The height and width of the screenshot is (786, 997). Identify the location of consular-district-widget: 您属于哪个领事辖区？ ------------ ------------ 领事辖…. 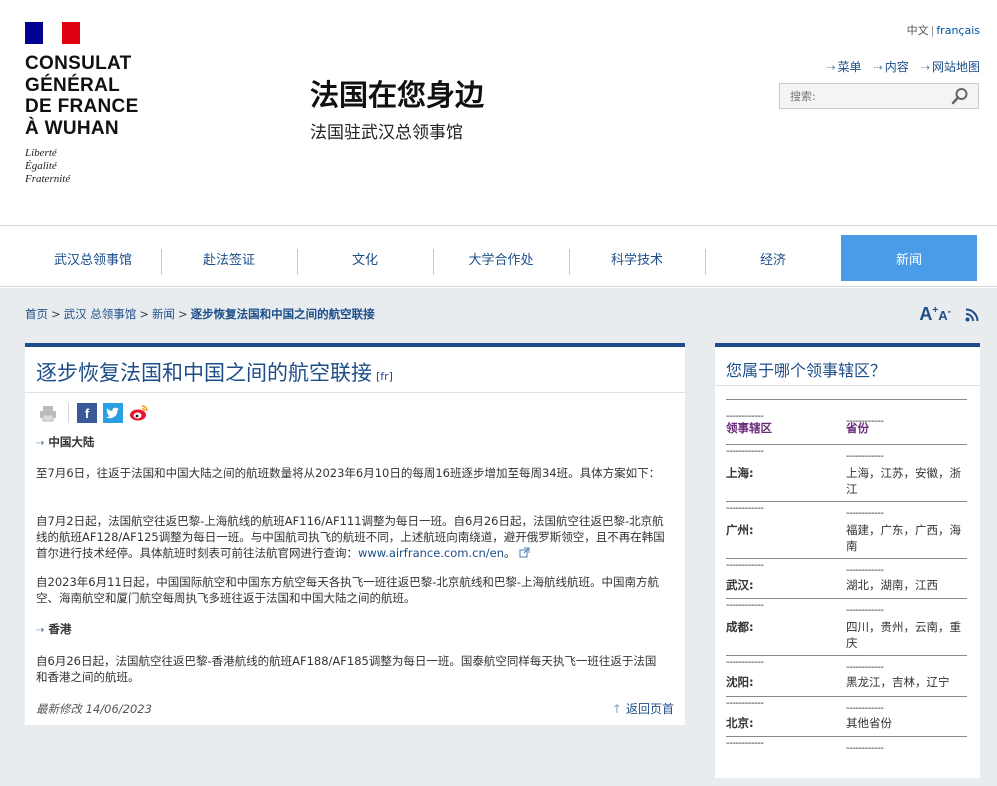
(847, 560).